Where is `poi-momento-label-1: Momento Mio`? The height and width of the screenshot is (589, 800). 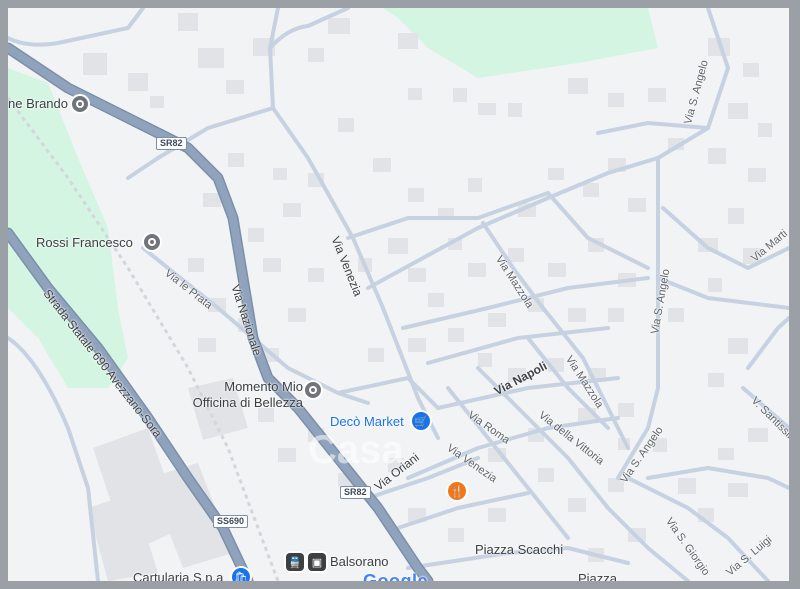
poi-momento-label-1: Momento Mio is located at coordinates (258, 386).